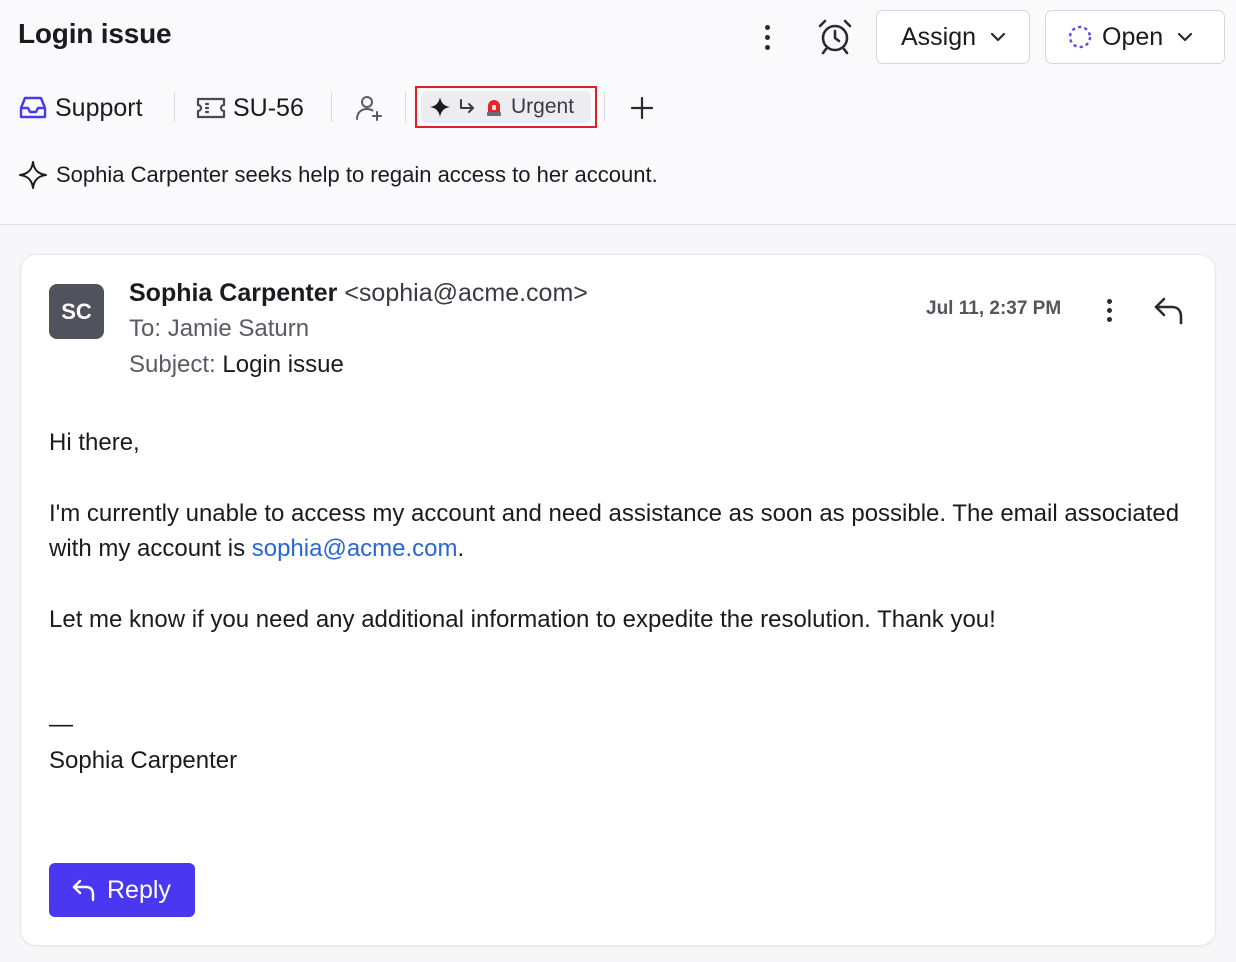 Image resolution: width=1236 pixels, height=962 pixels. What do you see at coordinates (33, 107) in the screenshot?
I see `inbox-icon` at bounding box center [33, 107].